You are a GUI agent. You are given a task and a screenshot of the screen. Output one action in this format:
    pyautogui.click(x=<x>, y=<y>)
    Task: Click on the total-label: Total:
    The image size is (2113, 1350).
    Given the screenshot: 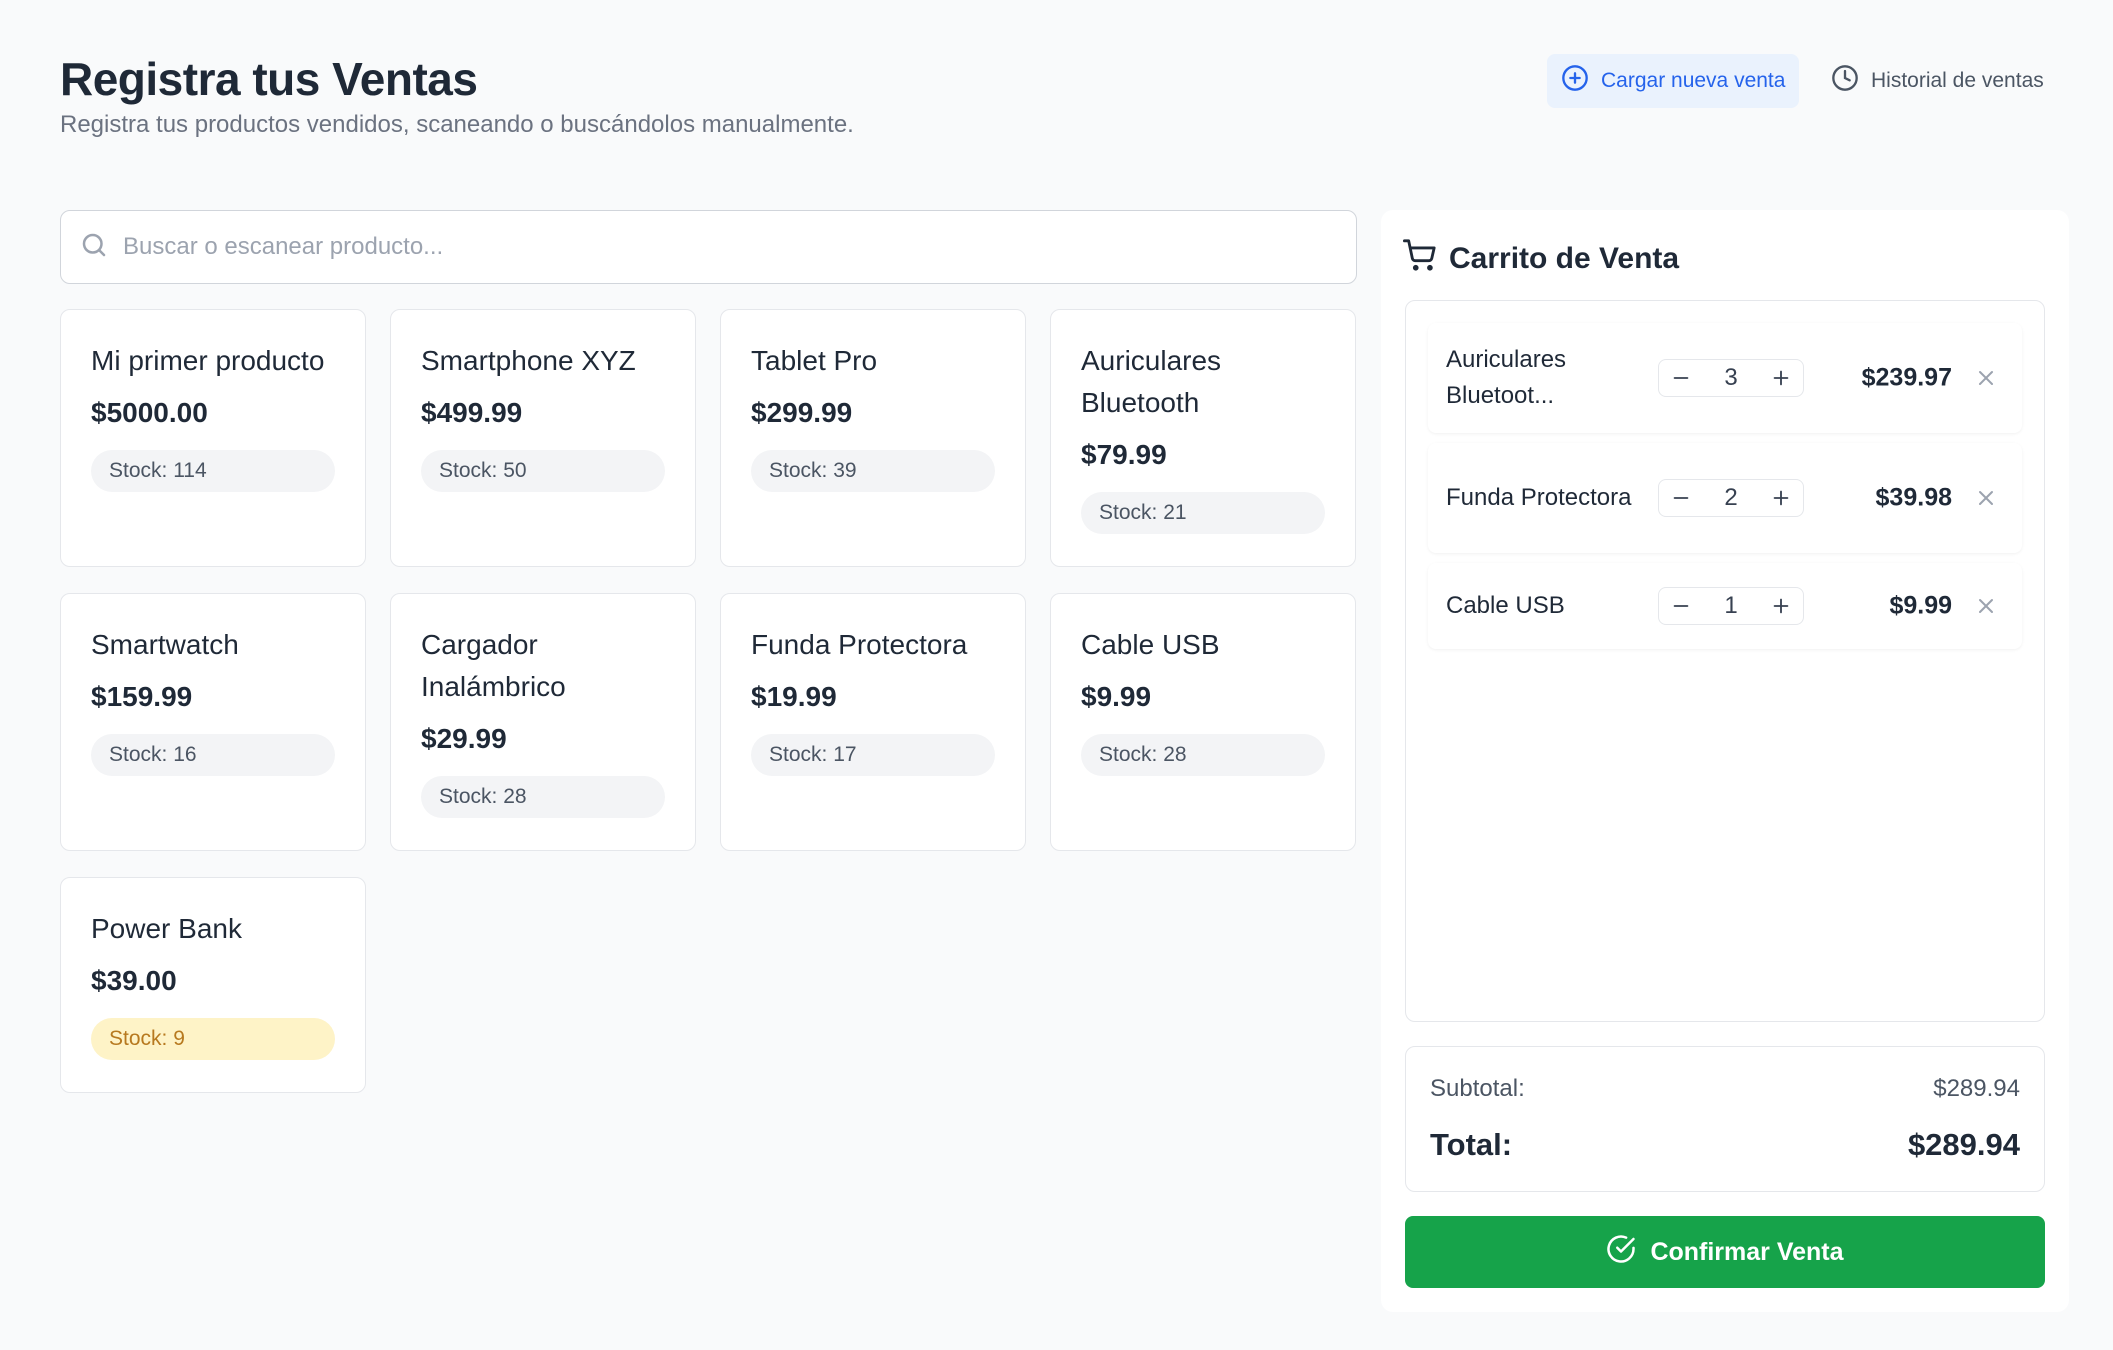 What is the action you would take?
    pyautogui.click(x=1471, y=1144)
    